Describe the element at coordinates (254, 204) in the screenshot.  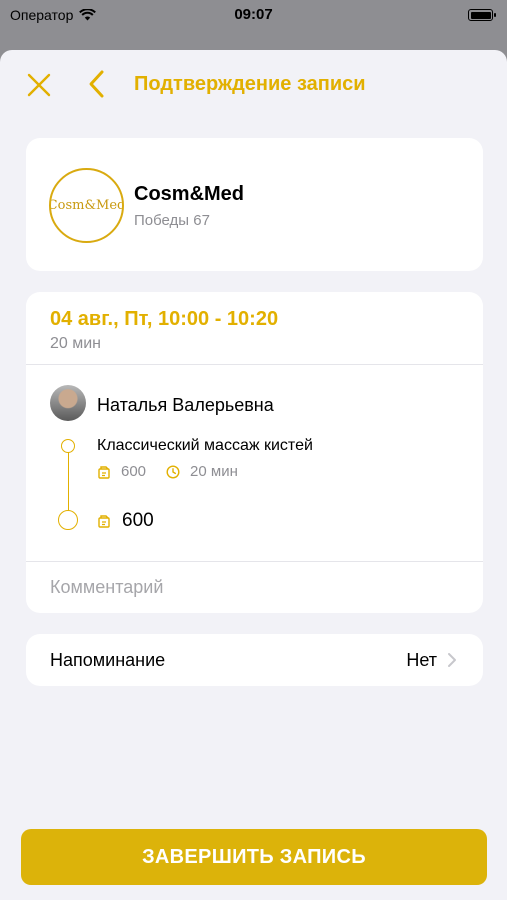
I see `salon-card: Cosm&Med Cosm&Med Победы 67` at that location.